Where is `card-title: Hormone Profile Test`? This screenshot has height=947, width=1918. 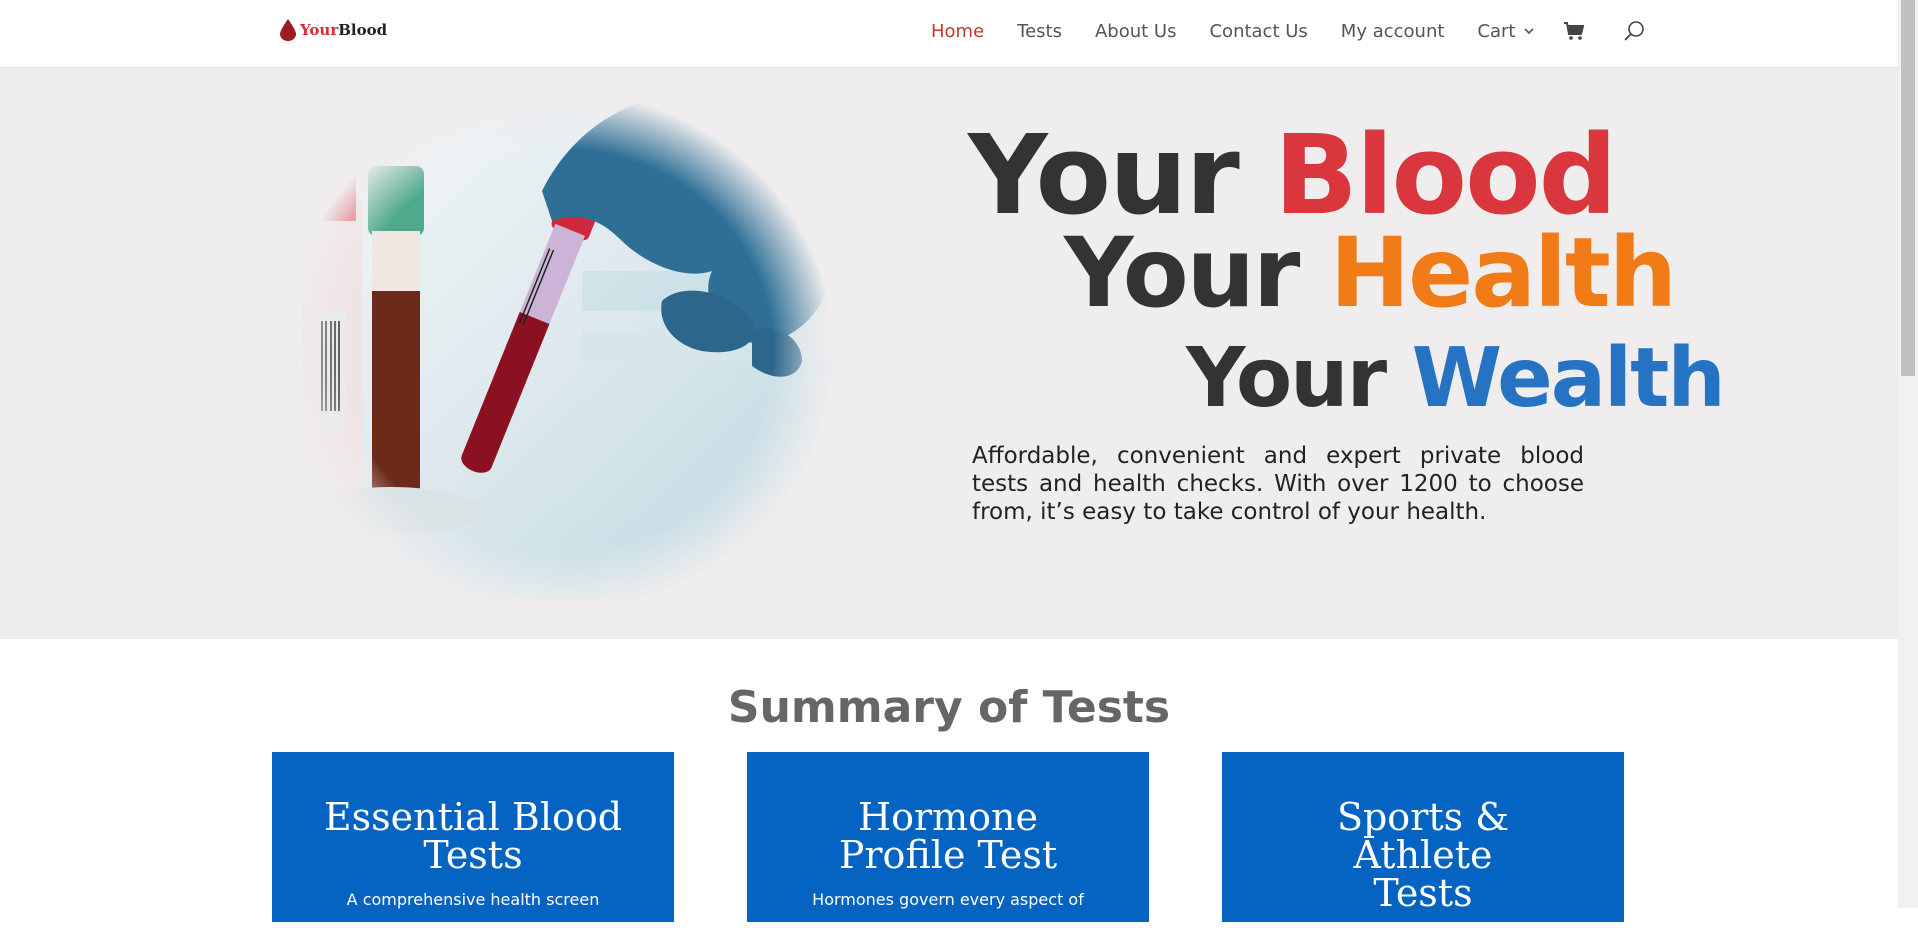 card-title: Hormone Profile Test is located at coordinates (948, 836).